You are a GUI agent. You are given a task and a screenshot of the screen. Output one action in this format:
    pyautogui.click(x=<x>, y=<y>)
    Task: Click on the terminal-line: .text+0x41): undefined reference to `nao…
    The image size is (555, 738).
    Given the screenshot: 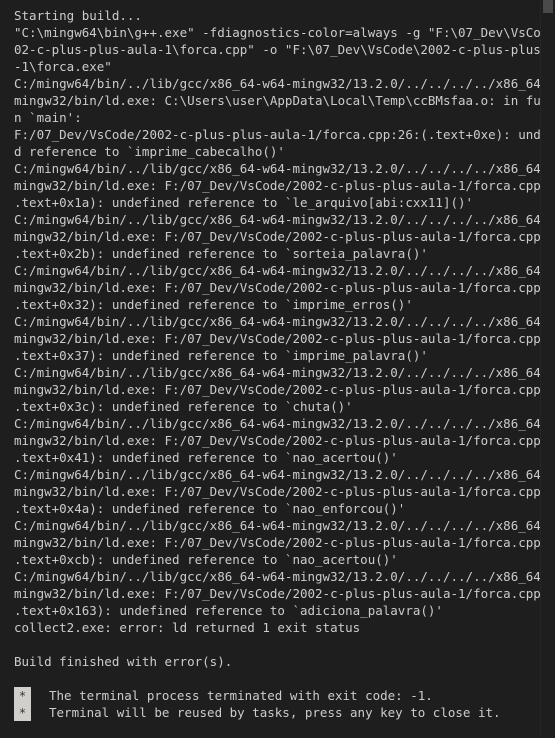 What is the action you would take?
    pyautogui.click(x=206, y=457)
    